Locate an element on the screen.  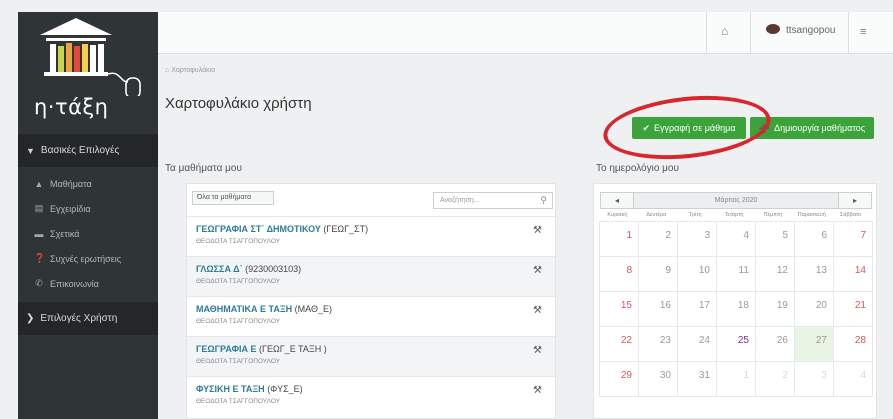
sidebar-item-contact: ✆ Επικοινωνία is located at coordinates (88, 283).